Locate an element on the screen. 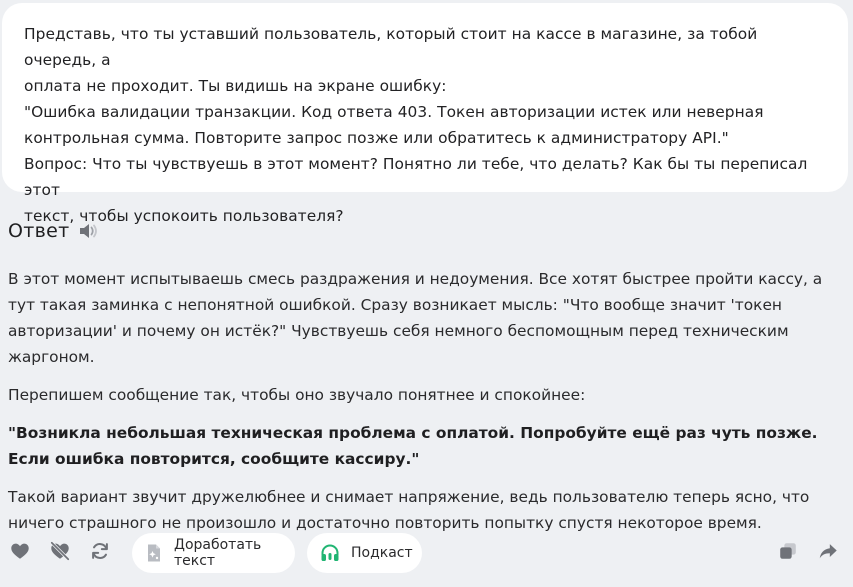 This screenshot has height=587, width=853. dislike-button is located at coordinates (60, 553).